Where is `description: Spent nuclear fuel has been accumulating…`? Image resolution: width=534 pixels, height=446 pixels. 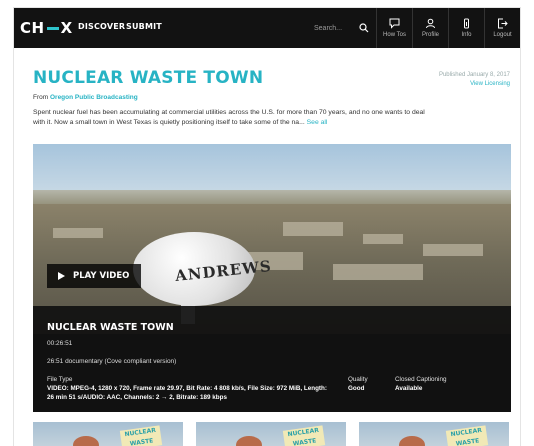 description: Spent nuclear fuel has been accumulating… is located at coordinates (233, 118).